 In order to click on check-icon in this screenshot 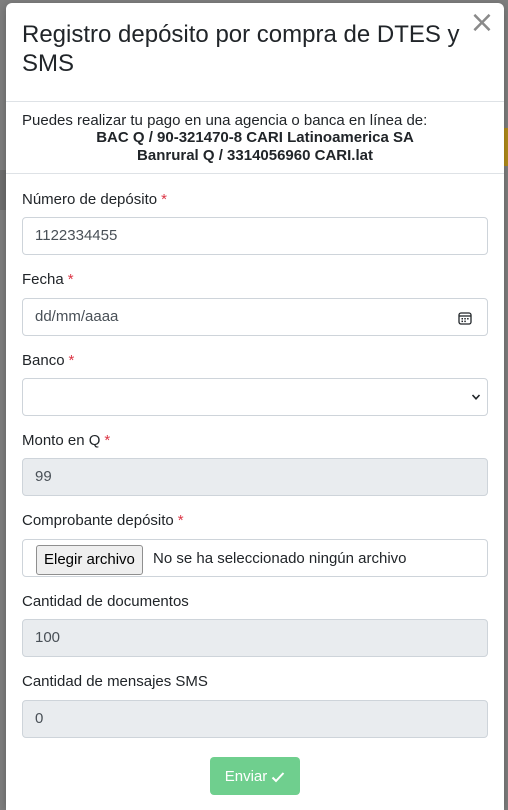, I will do `click(278, 776)`.